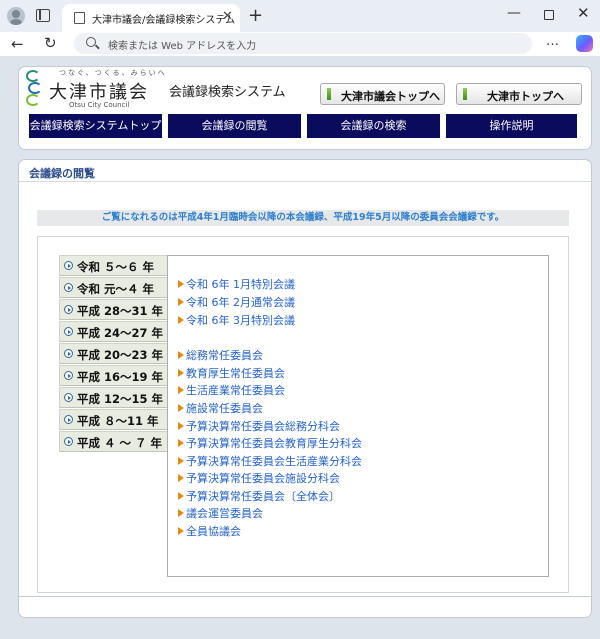 The width and height of the screenshot is (600, 639). I want to click on committee-link: 教育厚生常任委員会, so click(231, 373).